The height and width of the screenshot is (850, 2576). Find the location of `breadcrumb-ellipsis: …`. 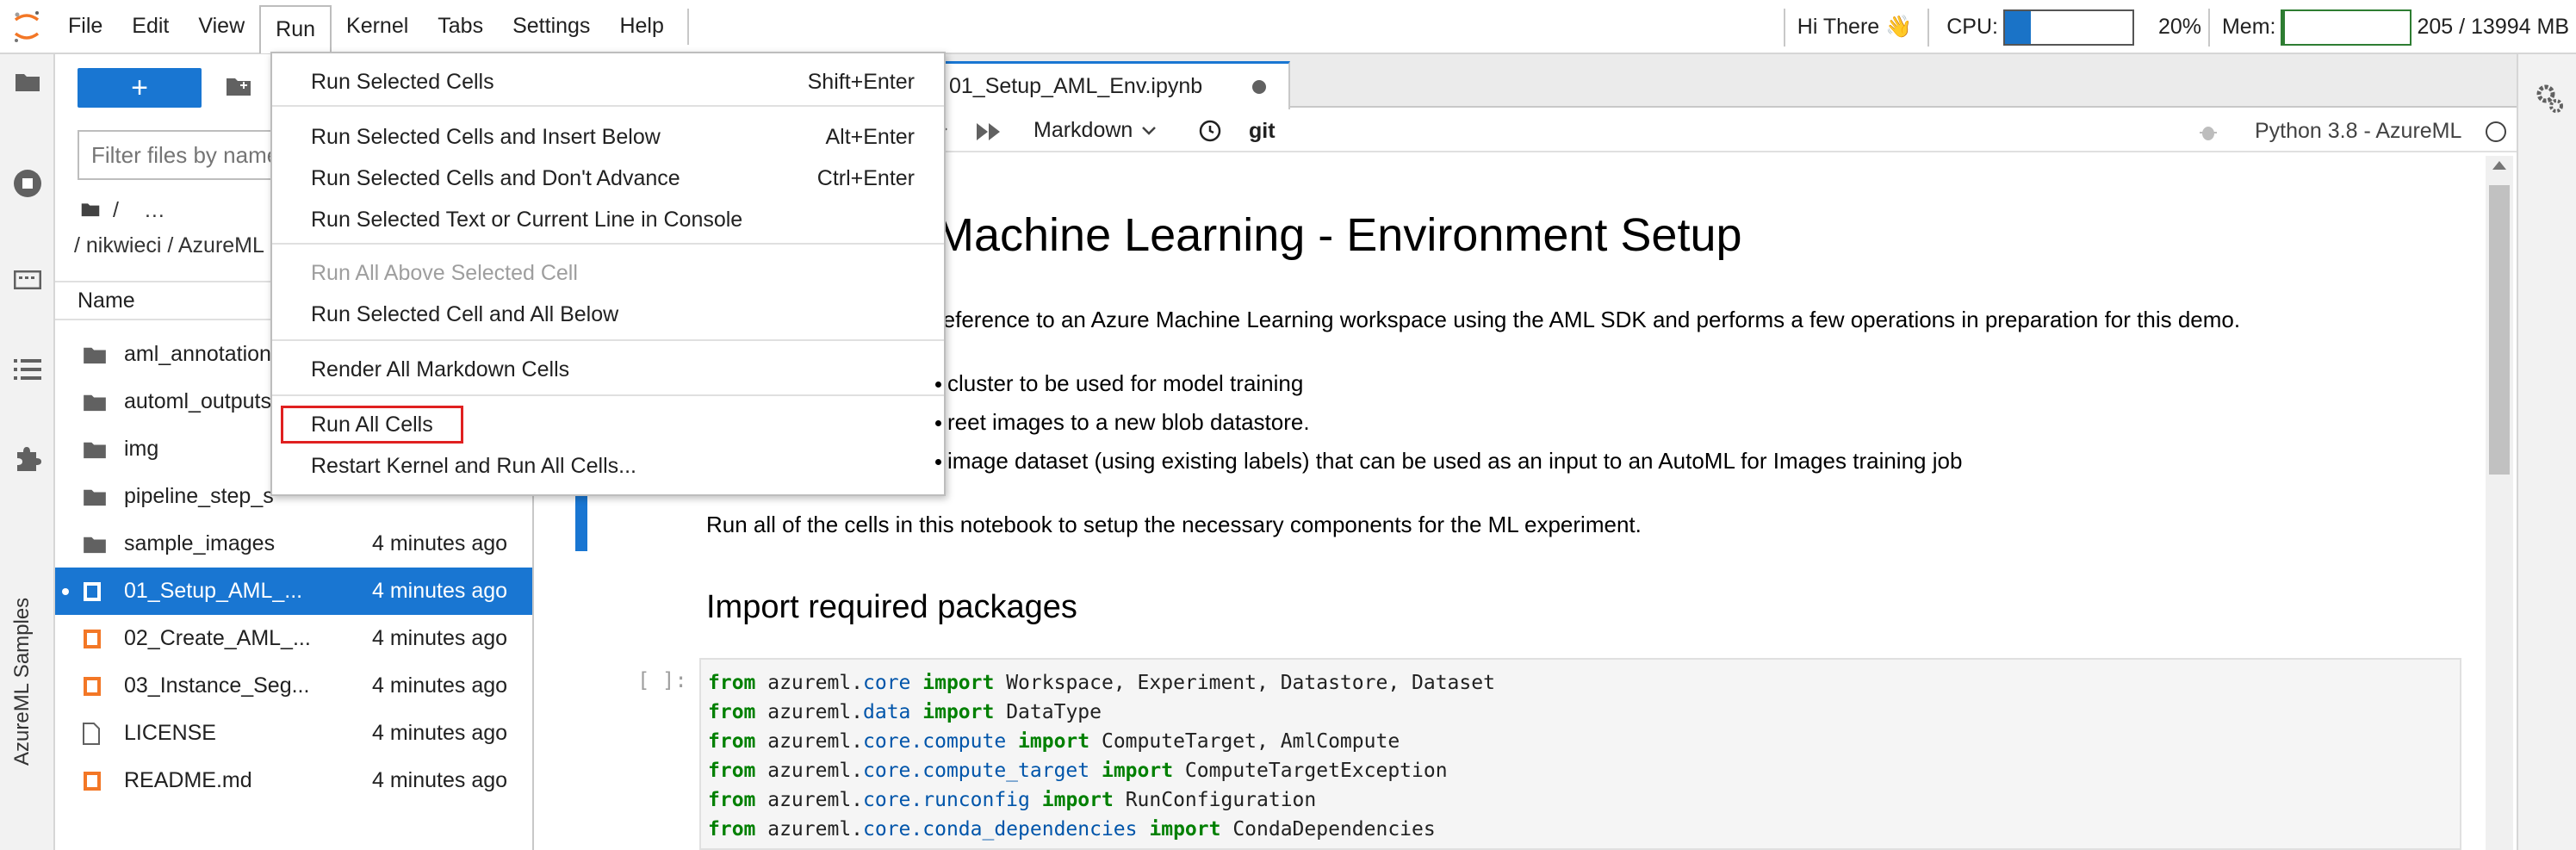

breadcrumb-ellipsis: … is located at coordinates (154, 210).